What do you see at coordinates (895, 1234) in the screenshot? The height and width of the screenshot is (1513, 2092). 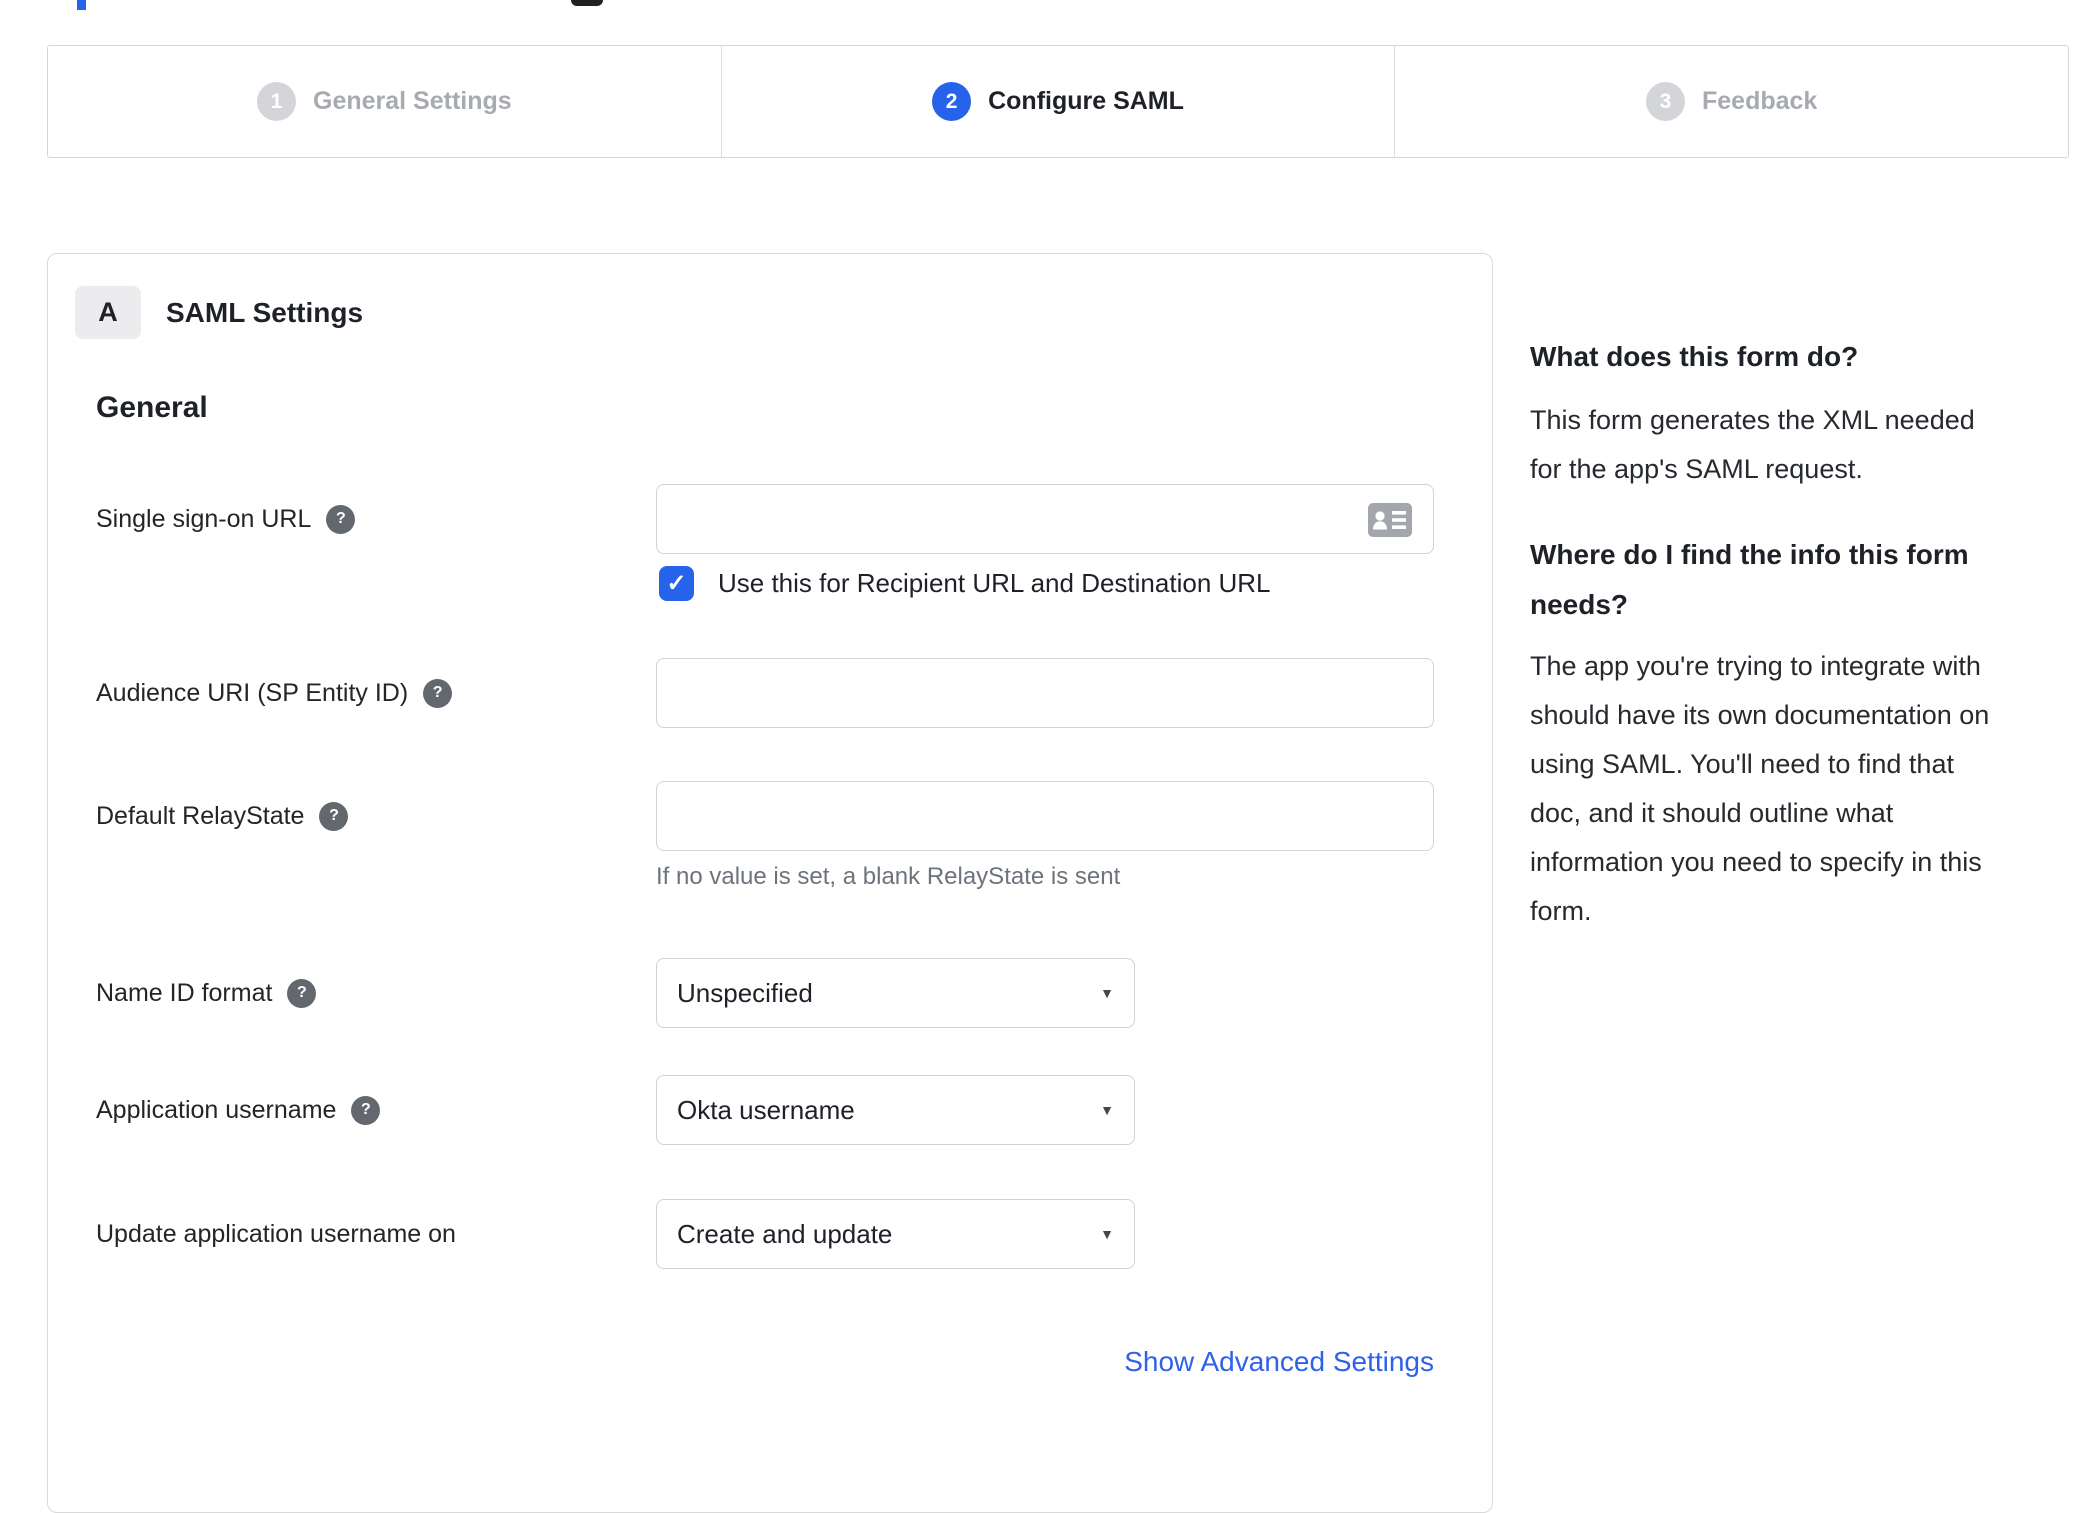 I see `update-username-select: Create and update ▼` at bounding box center [895, 1234].